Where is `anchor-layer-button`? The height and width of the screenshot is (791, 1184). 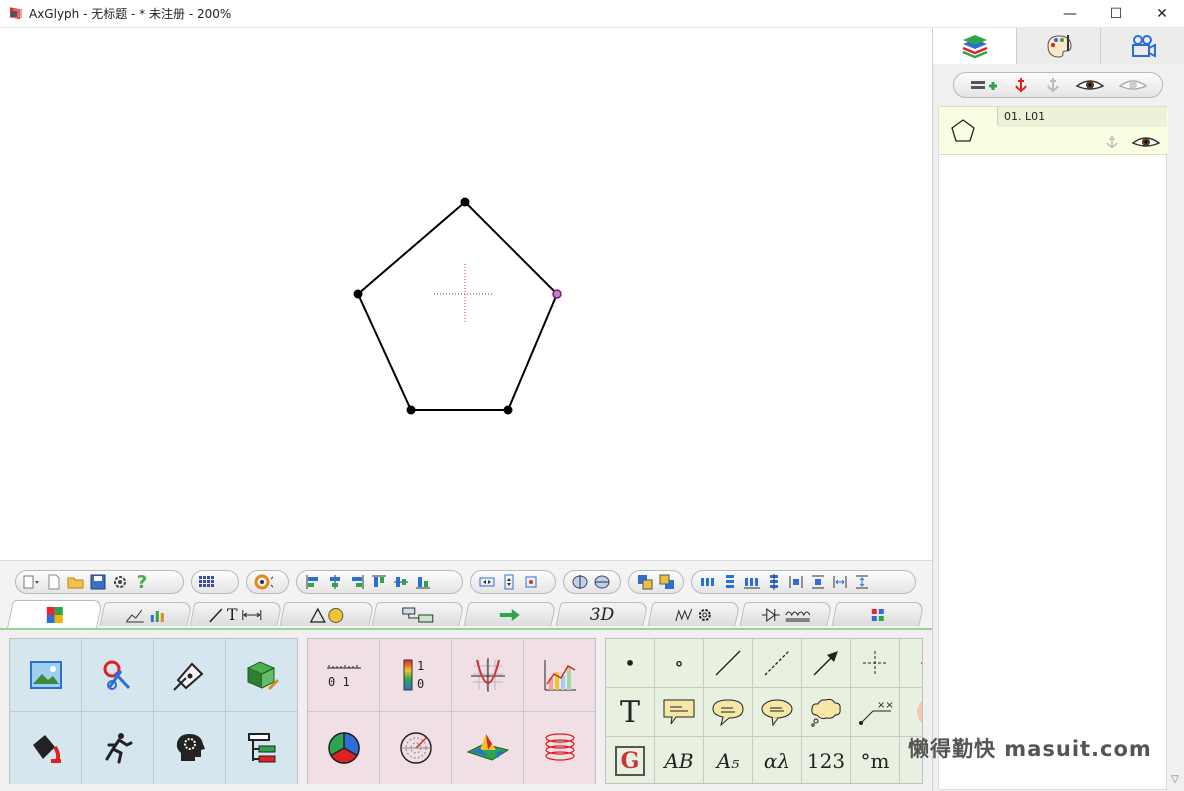 anchor-layer-button is located at coordinates (1021, 85).